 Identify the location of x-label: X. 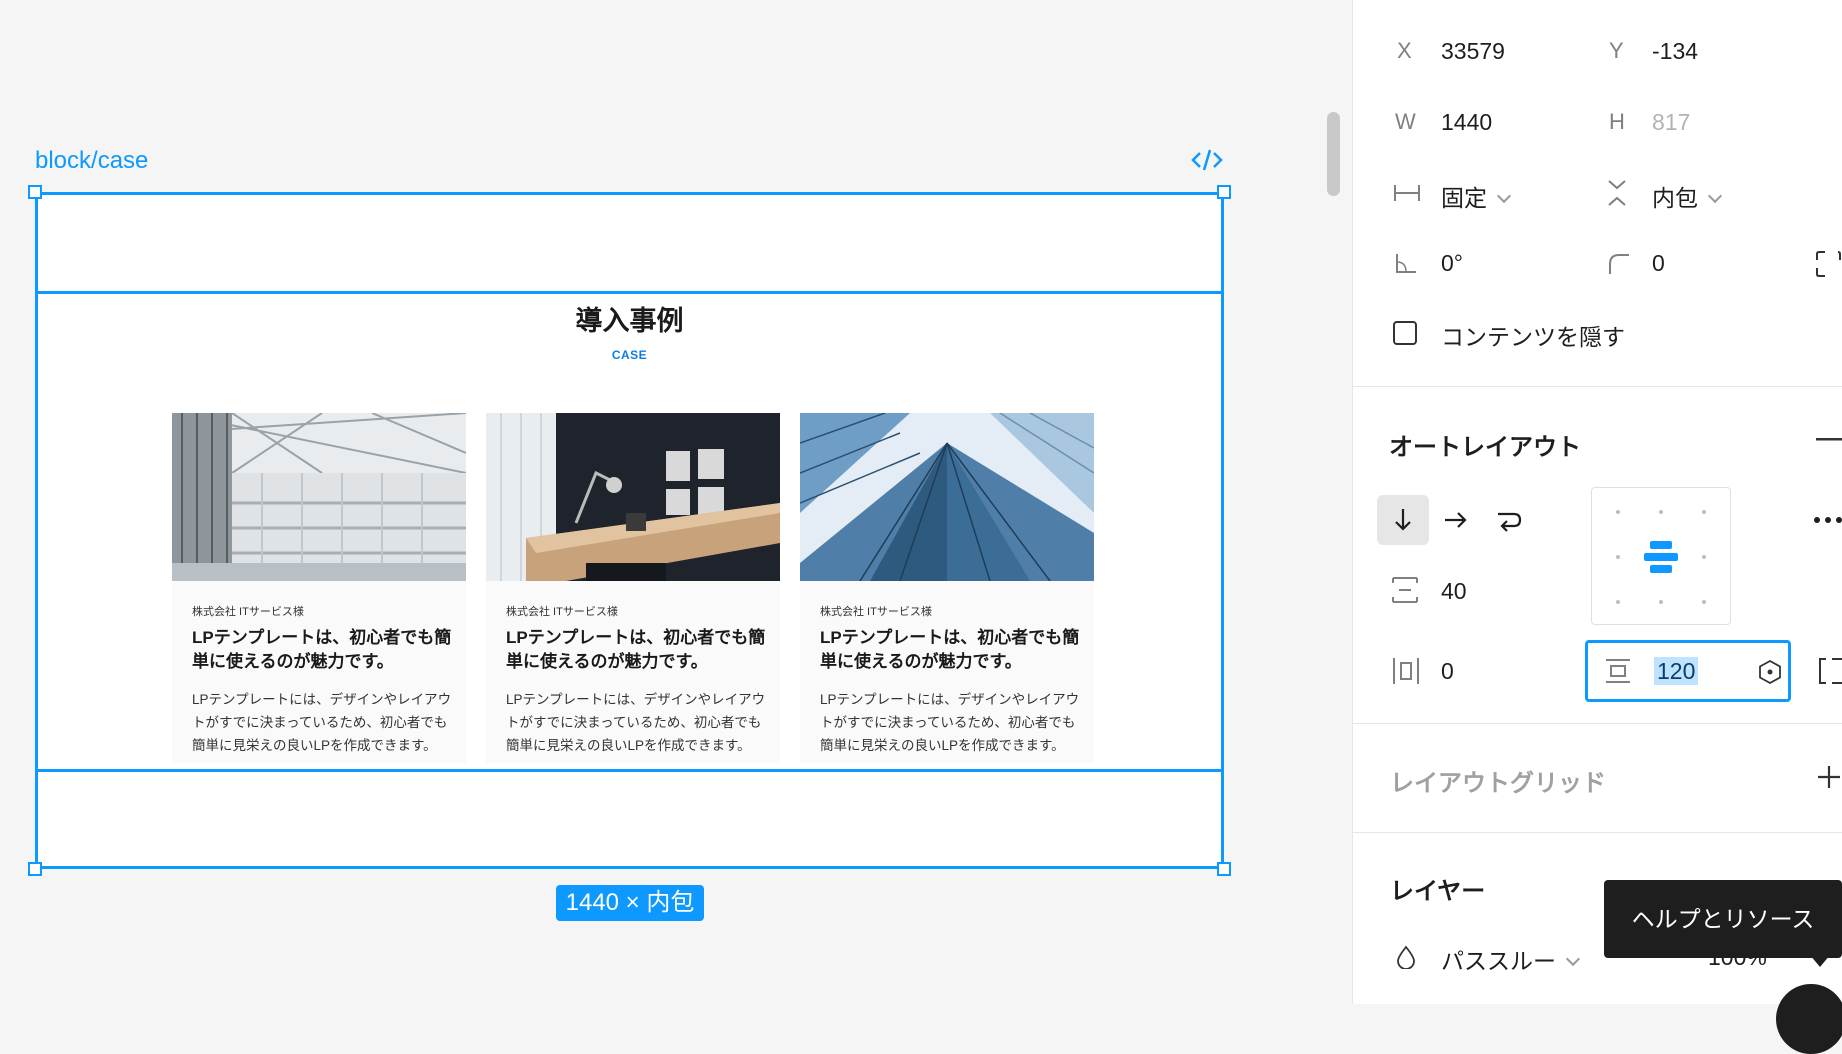
(1404, 50).